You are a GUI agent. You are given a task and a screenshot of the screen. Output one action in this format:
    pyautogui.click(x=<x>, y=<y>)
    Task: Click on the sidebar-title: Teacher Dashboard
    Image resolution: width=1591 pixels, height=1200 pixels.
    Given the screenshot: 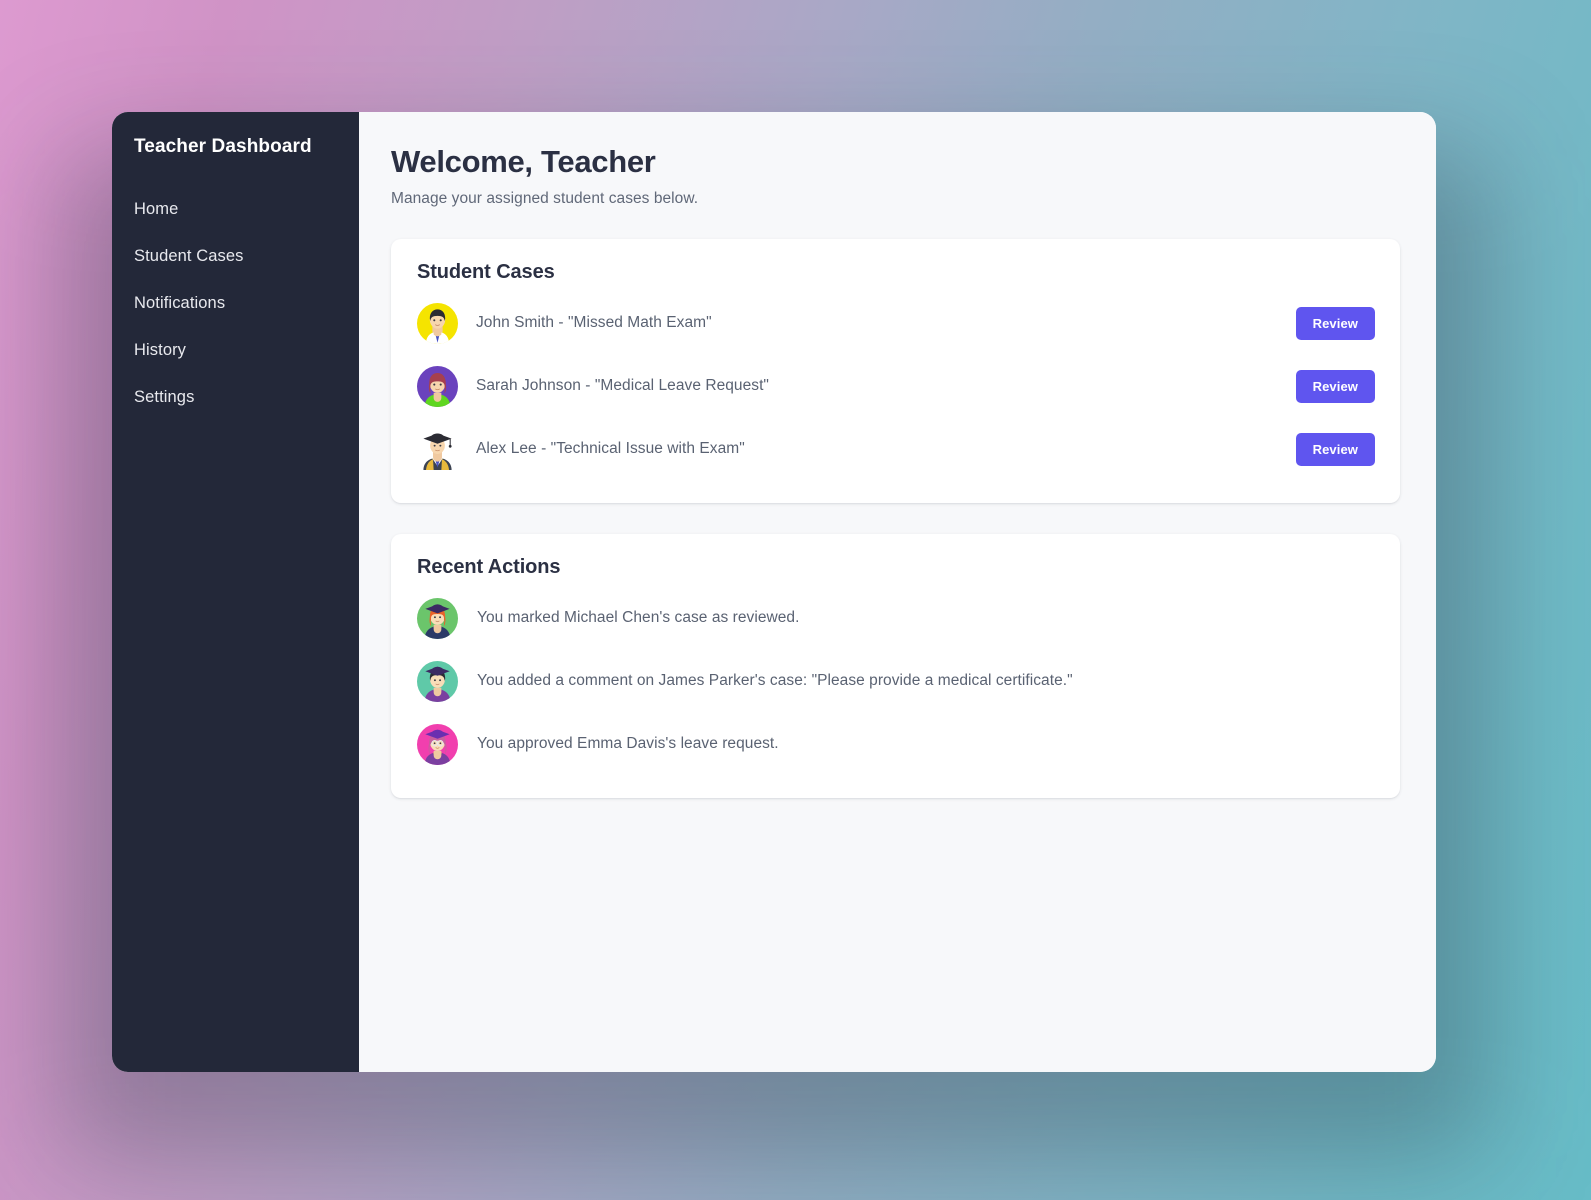 What is the action you would take?
    pyautogui.click(x=223, y=146)
    